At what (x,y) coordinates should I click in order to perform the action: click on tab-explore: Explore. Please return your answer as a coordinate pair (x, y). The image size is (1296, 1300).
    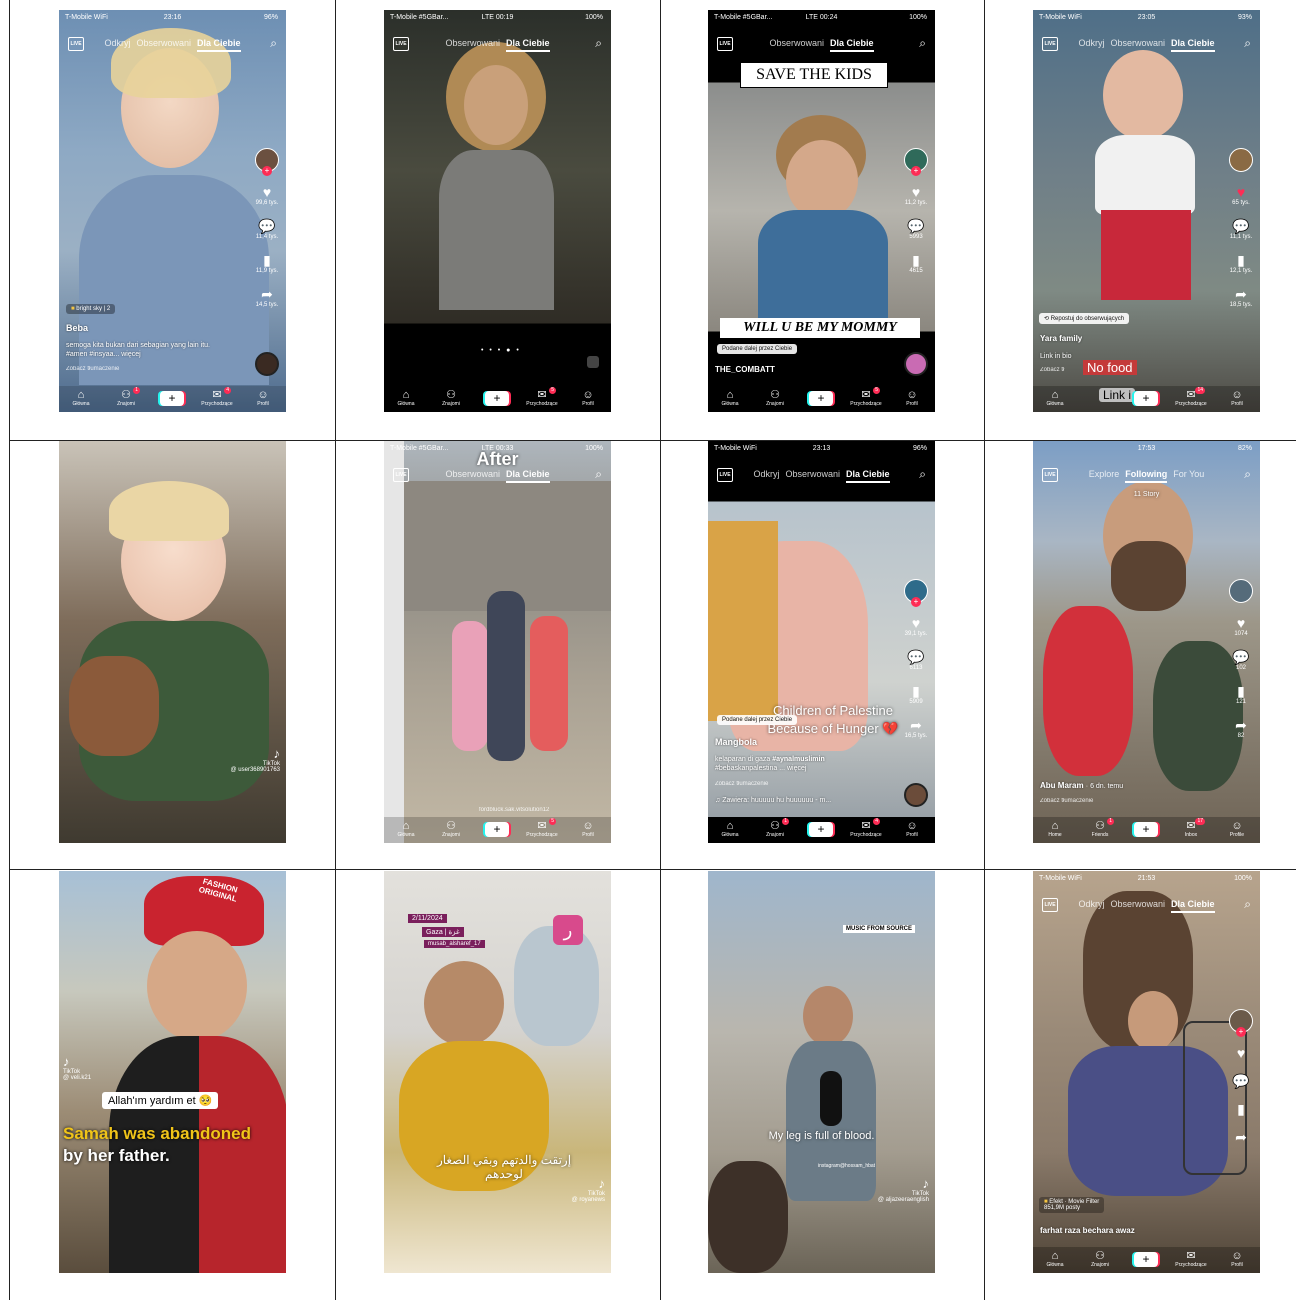
    Looking at the image, I should click on (1104, 474).